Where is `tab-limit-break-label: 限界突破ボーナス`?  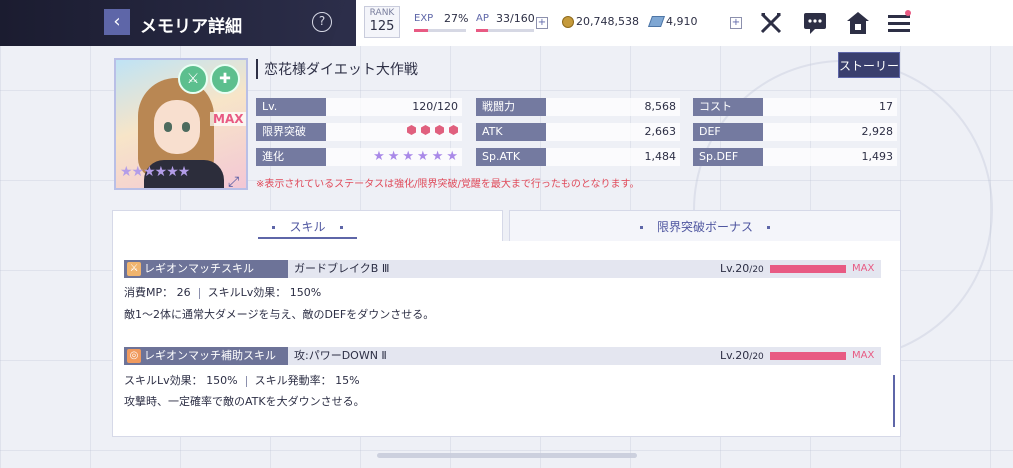 tab-limit-break-label: 限界突破ボーナス is located at coordinates (705, 227).